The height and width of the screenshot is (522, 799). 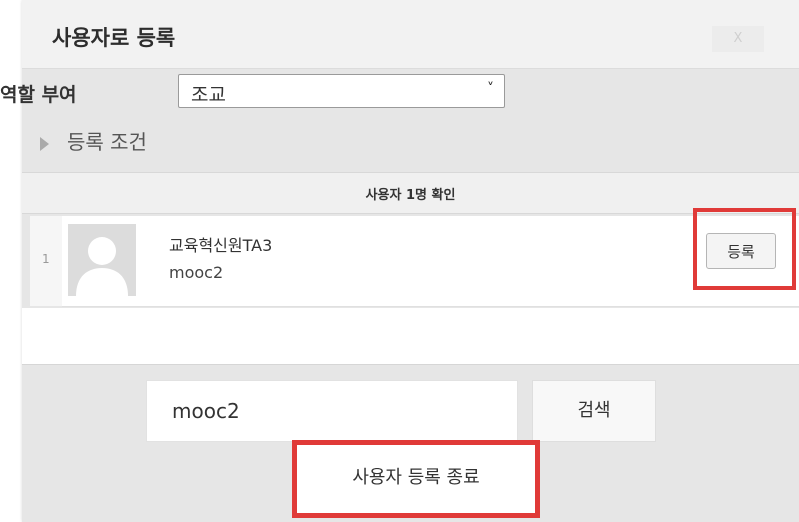 What do you see at coordinates (38, 95) in the screenshot?
I see `role-label: 역할 부여` at bounding box center [38, 95].